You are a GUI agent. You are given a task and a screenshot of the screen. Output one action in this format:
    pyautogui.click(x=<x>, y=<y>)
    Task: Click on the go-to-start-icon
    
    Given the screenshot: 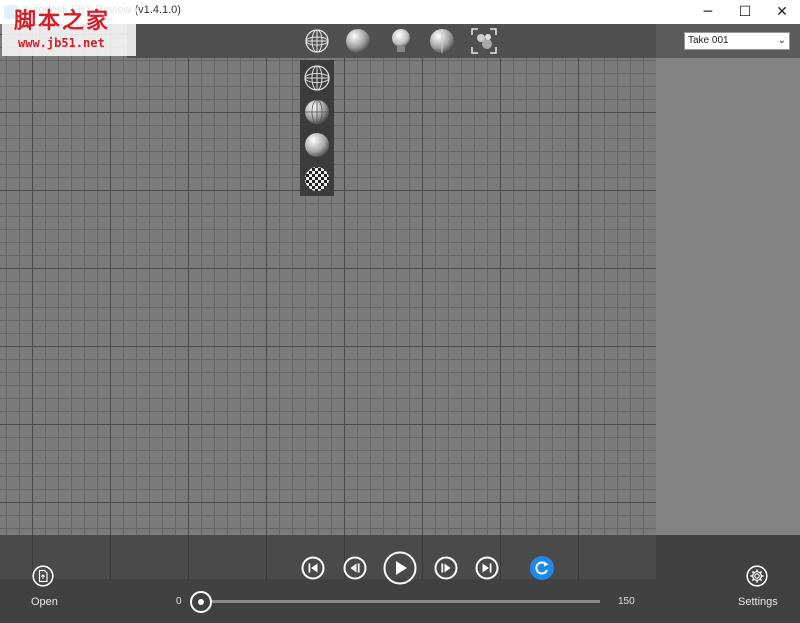 What is the action you would take?
    pyautogui.click(x=313, y=568)
    